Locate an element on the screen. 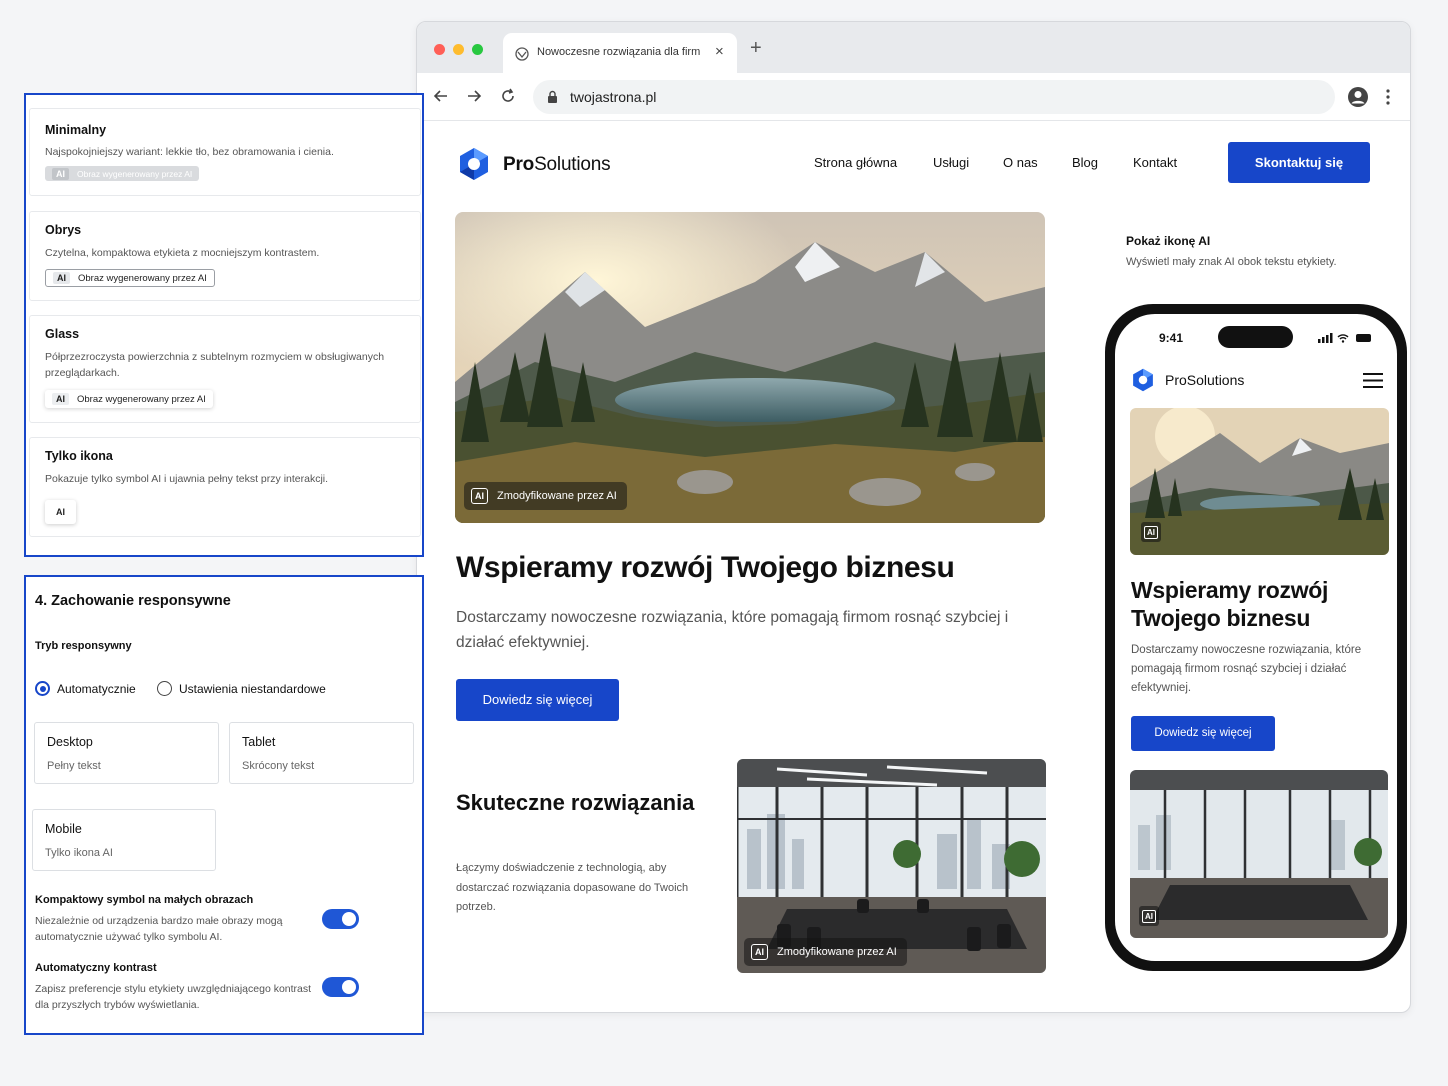  new-tab-icon: + is located at coordinates (756, 48).